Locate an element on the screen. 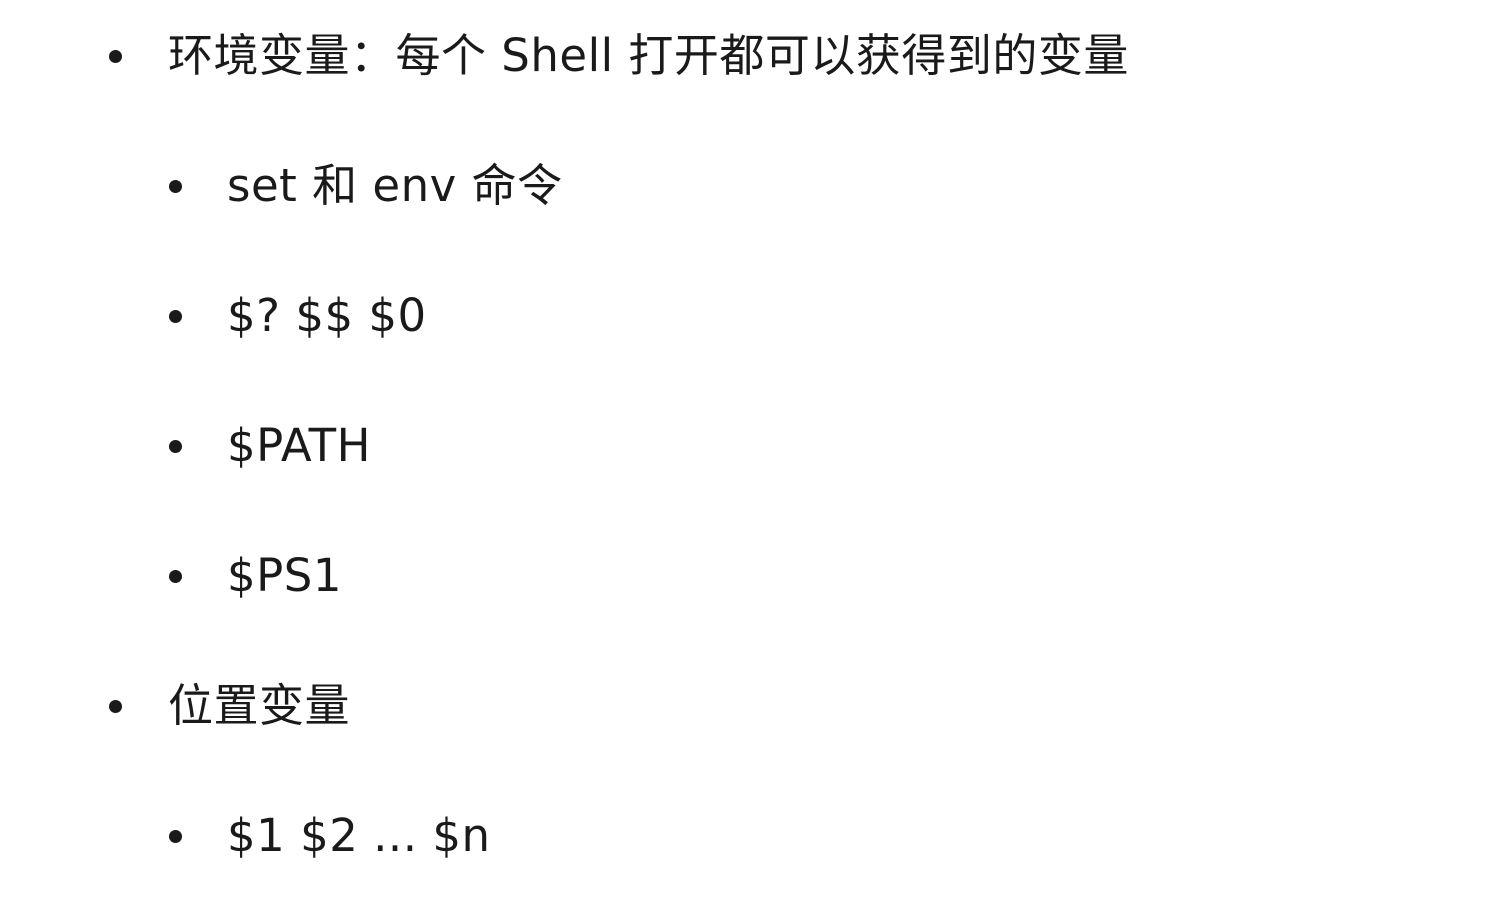  bullet-item-positional-vars: 位置变量 is located at coordinates (229, 706).